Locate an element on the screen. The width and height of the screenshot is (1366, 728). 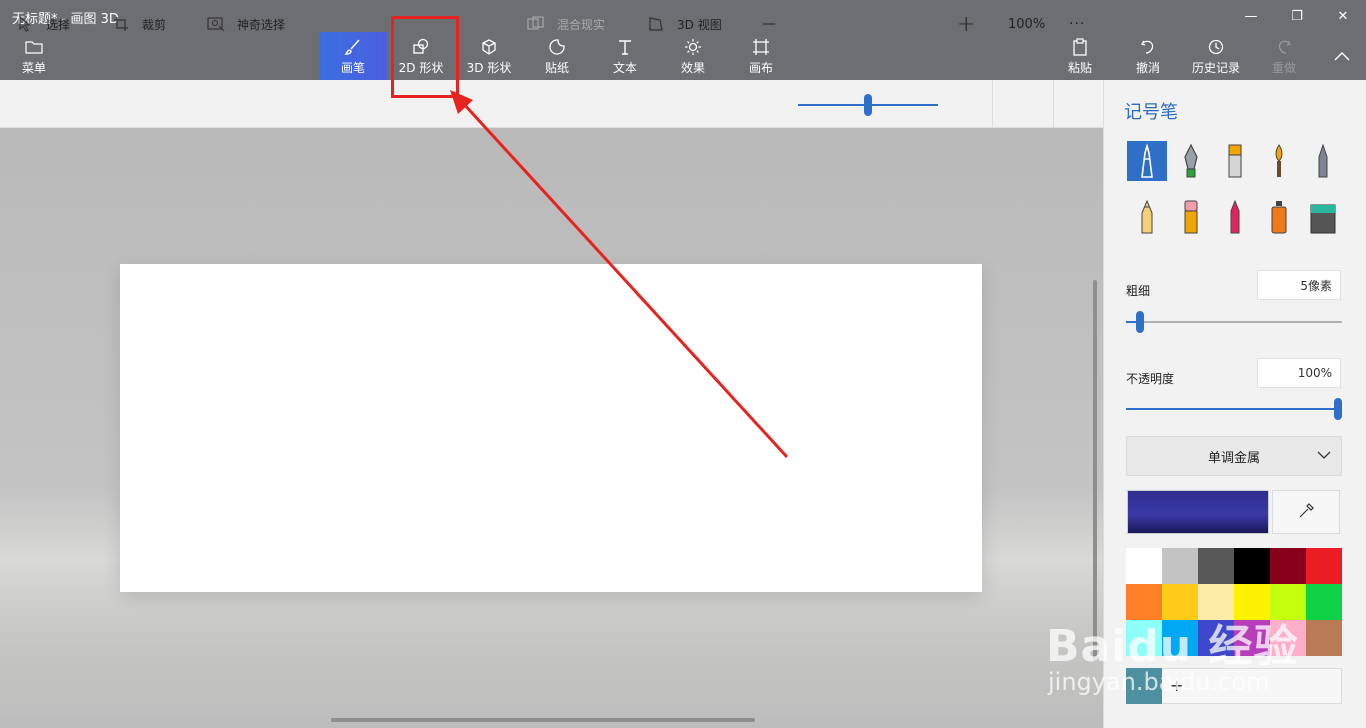
baidu-logo-watermark: Baidu 经验 is located at coordinates (1172, 646).